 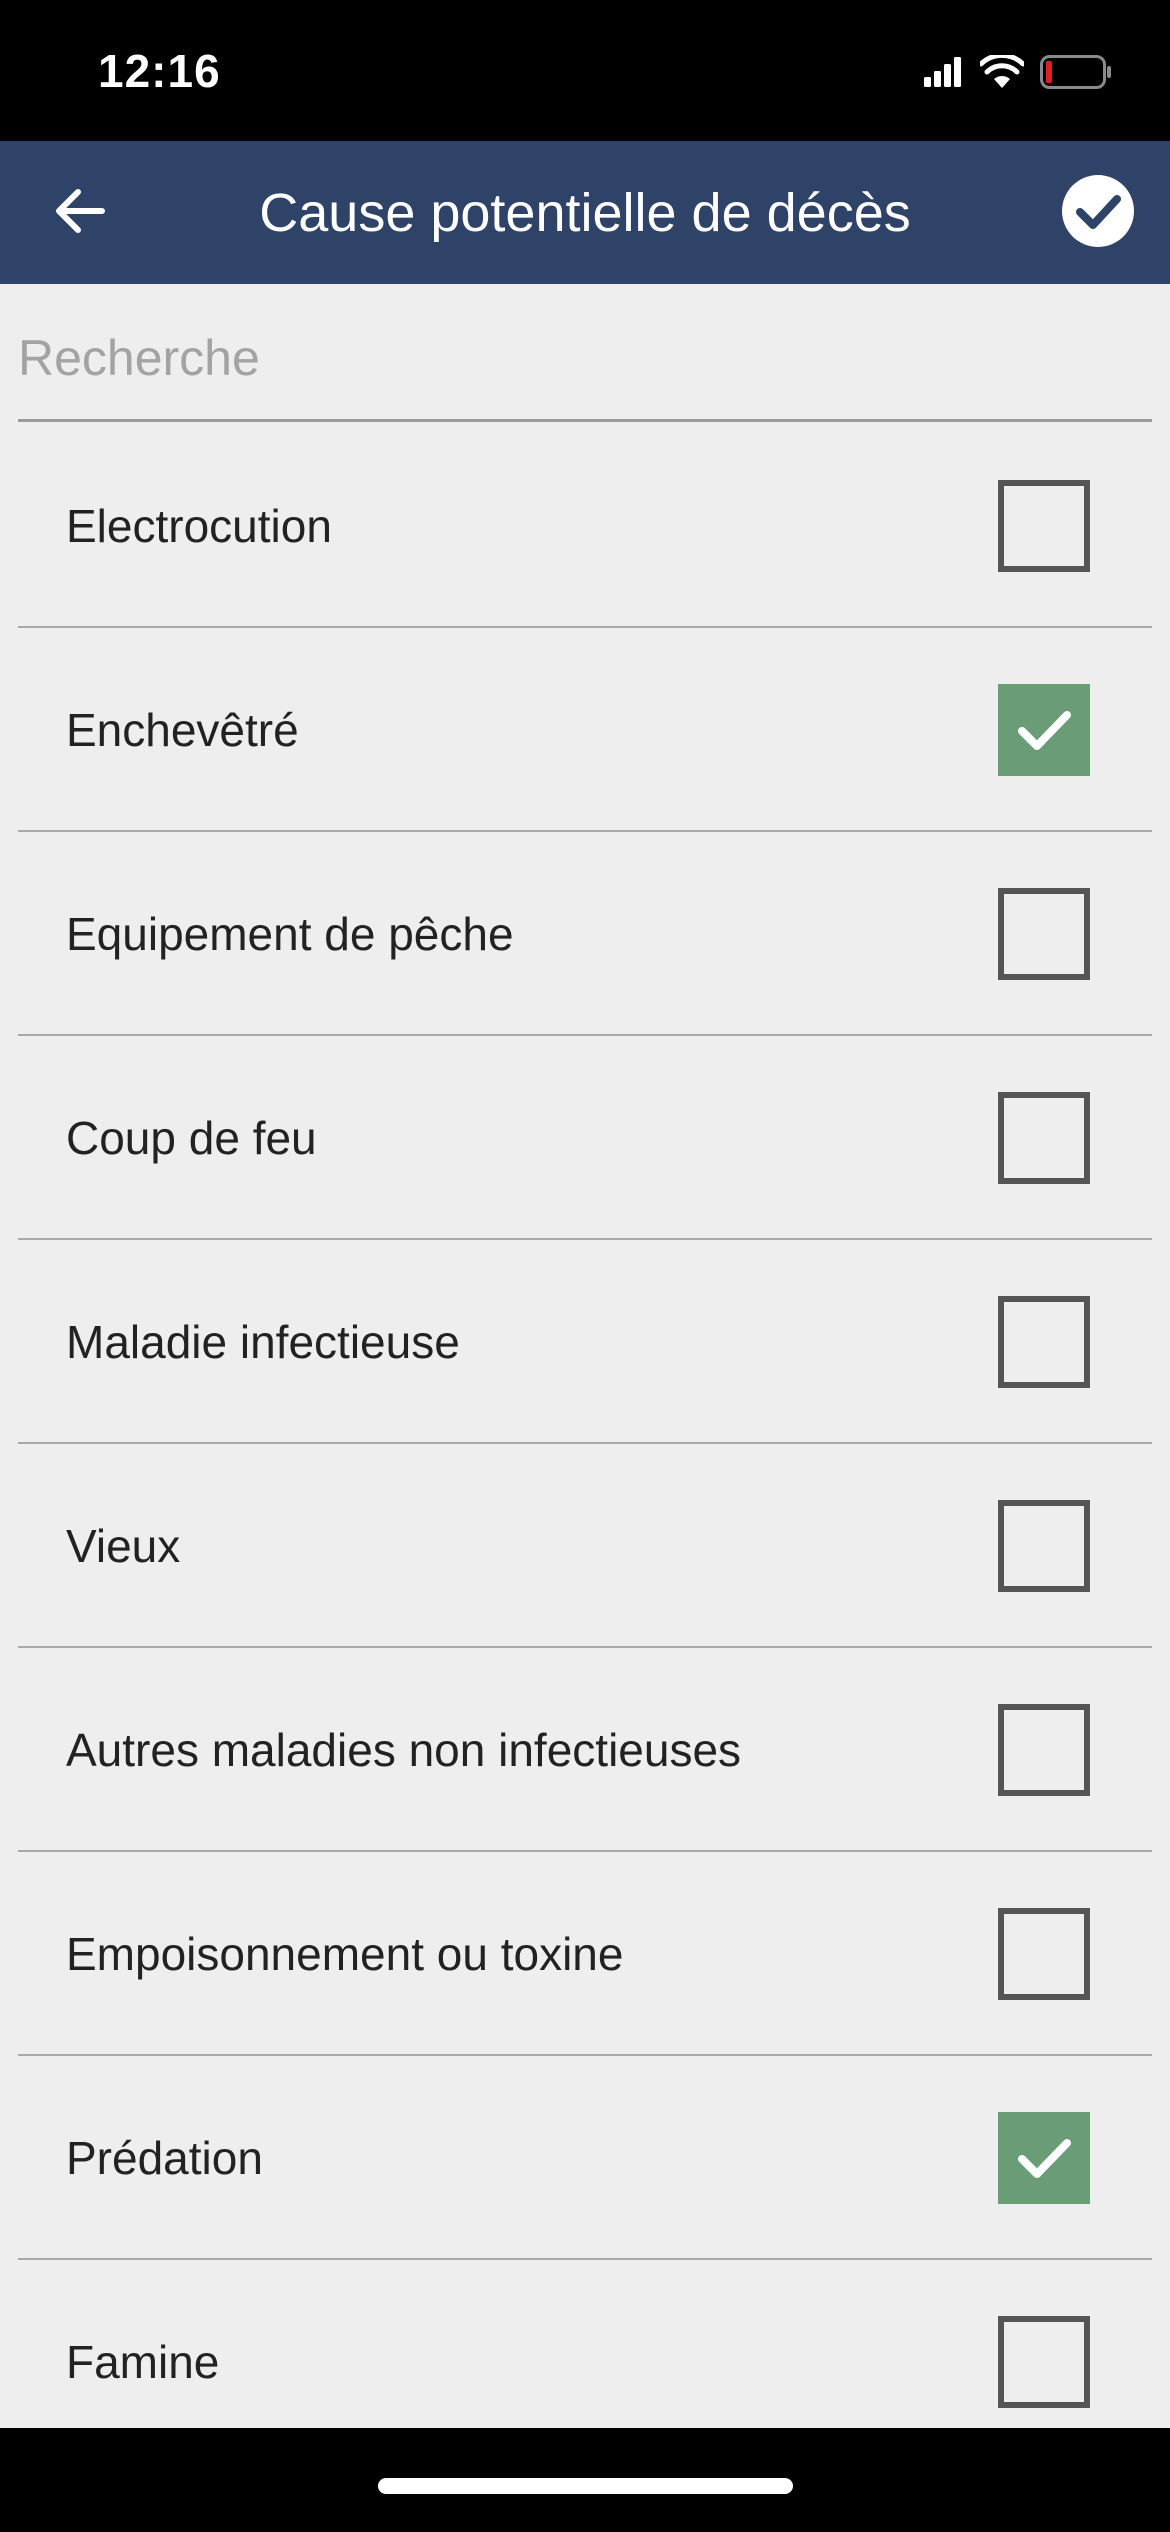 I want to click on battery-icon, so click(x=1076, y=74).